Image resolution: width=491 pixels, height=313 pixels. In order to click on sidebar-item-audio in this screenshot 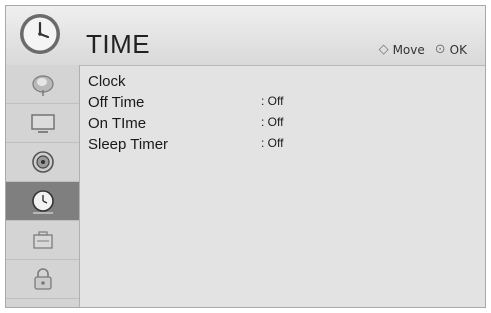, I will do `click(42, 162)`.